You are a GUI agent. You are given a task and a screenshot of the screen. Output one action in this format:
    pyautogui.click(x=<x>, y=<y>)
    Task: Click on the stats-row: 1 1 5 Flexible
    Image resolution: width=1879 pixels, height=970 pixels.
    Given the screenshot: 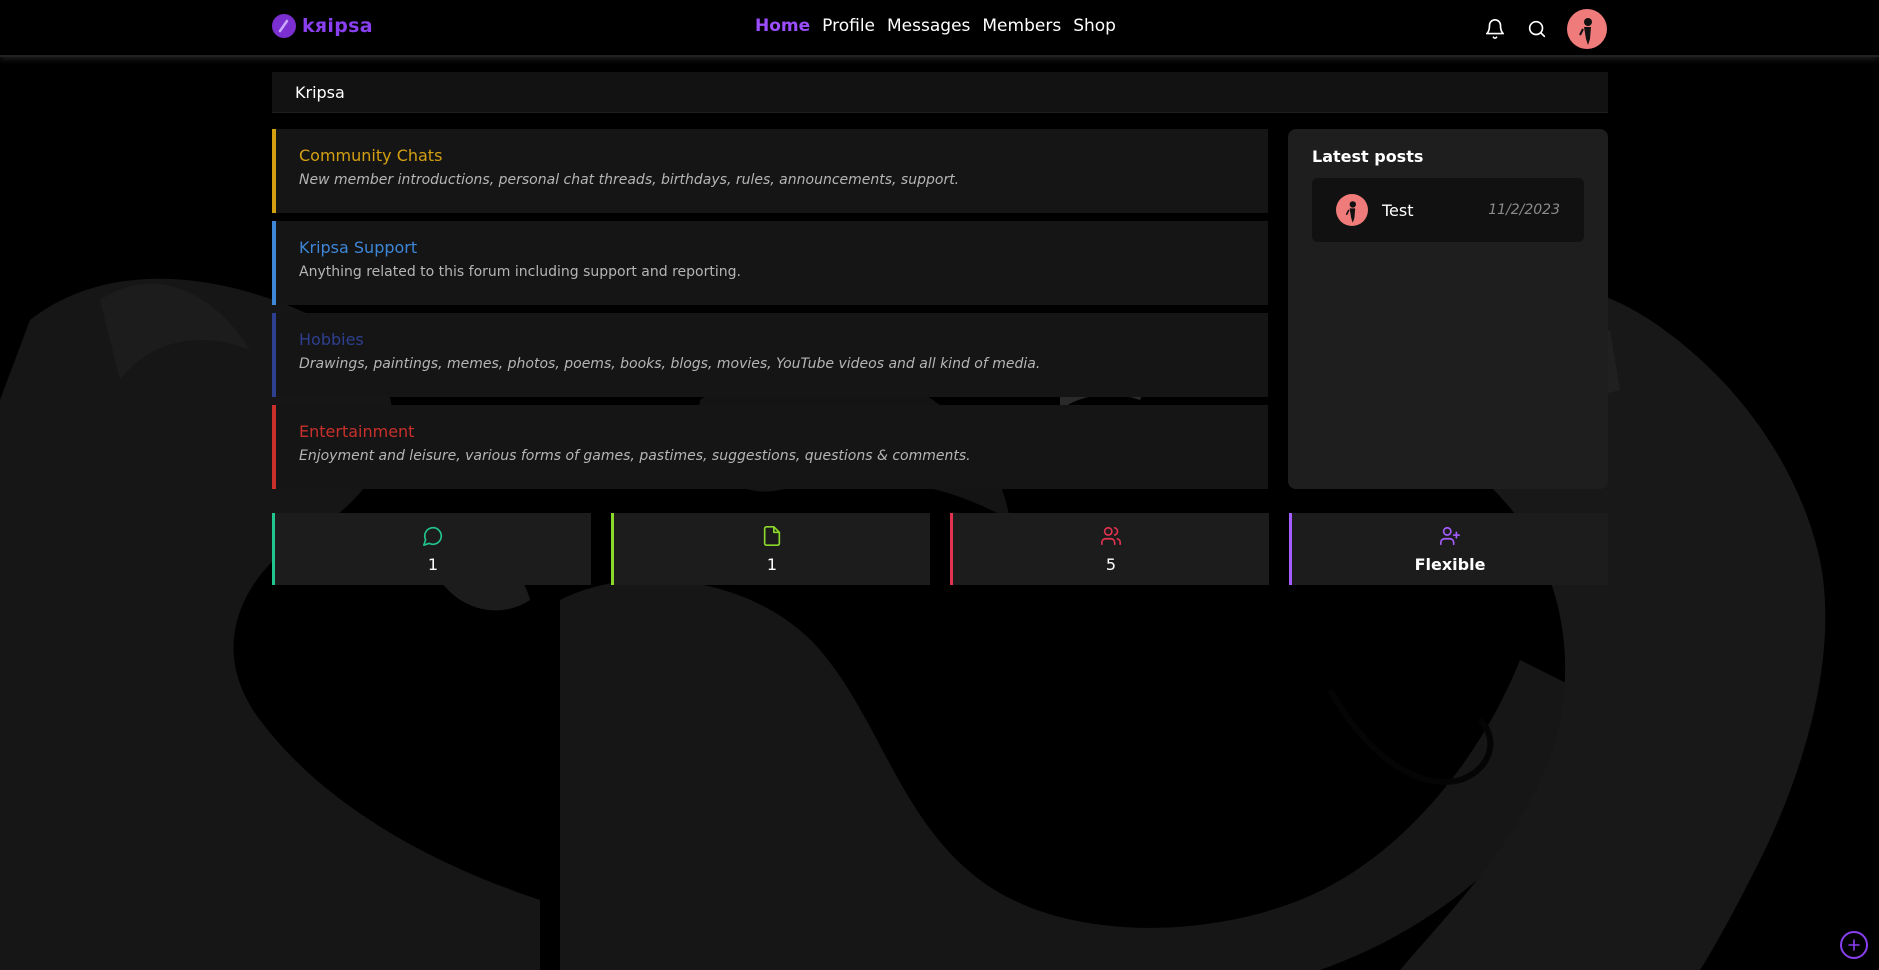 What is the action you would take?
    pyautogui.click(x=940, y=549)
    